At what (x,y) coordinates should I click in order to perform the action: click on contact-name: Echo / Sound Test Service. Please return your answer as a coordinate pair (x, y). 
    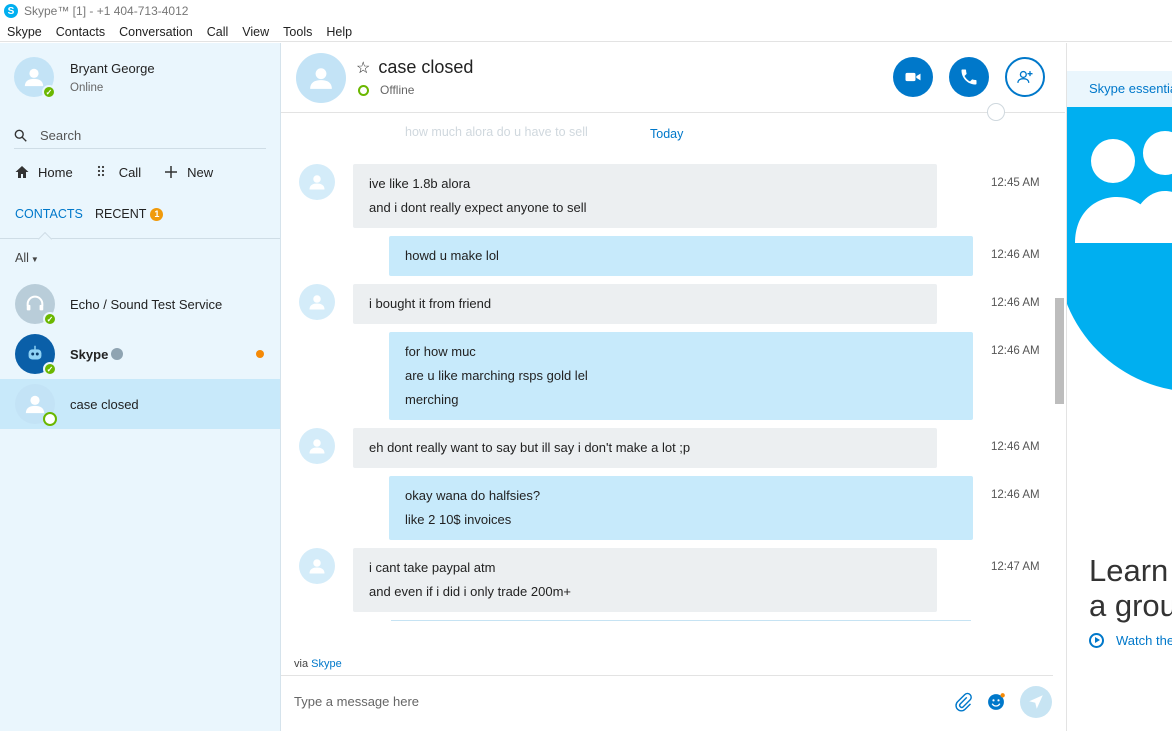
    Looking at the image, I should click on (146, 304).